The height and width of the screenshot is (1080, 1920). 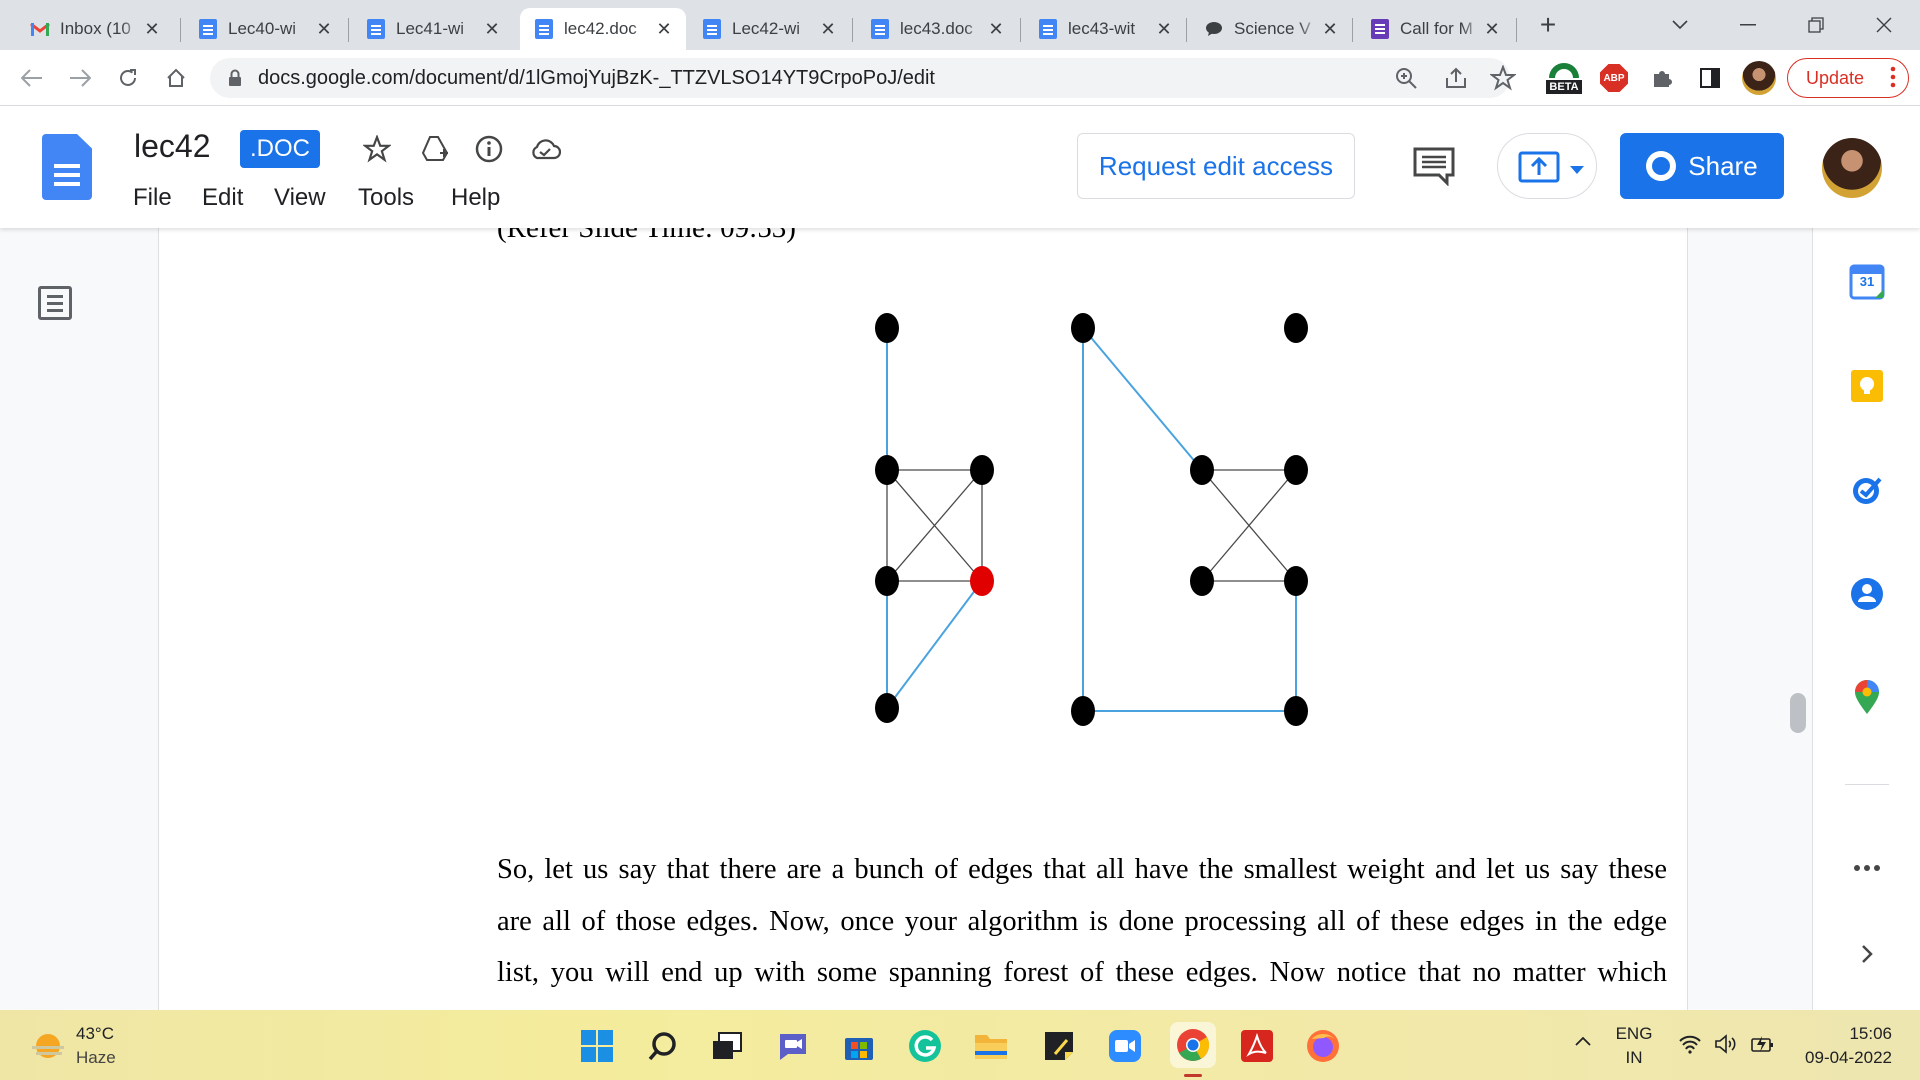 What do you see at coordinates (1614, 78) in the screenshot?
I see `adblock-icon: ABP` at bounding box center [1614, 78].